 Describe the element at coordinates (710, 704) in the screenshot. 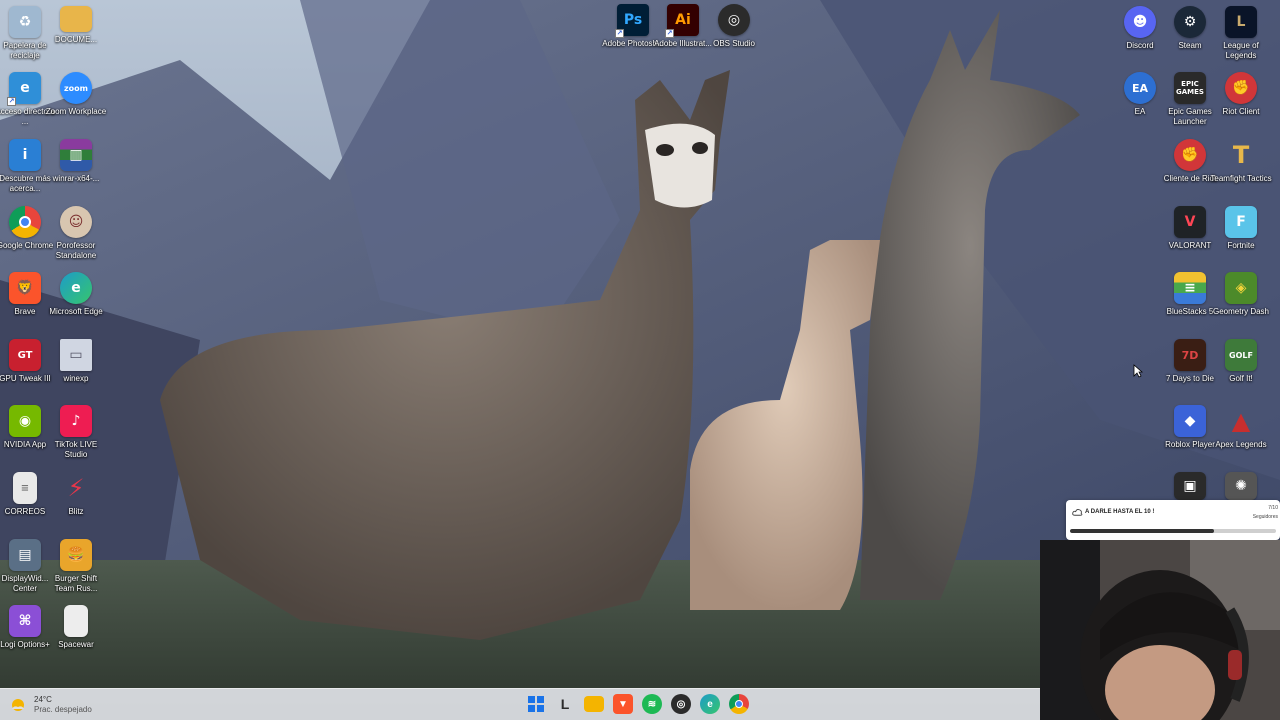

I see `edge-taskbar-icon: e` at that location.